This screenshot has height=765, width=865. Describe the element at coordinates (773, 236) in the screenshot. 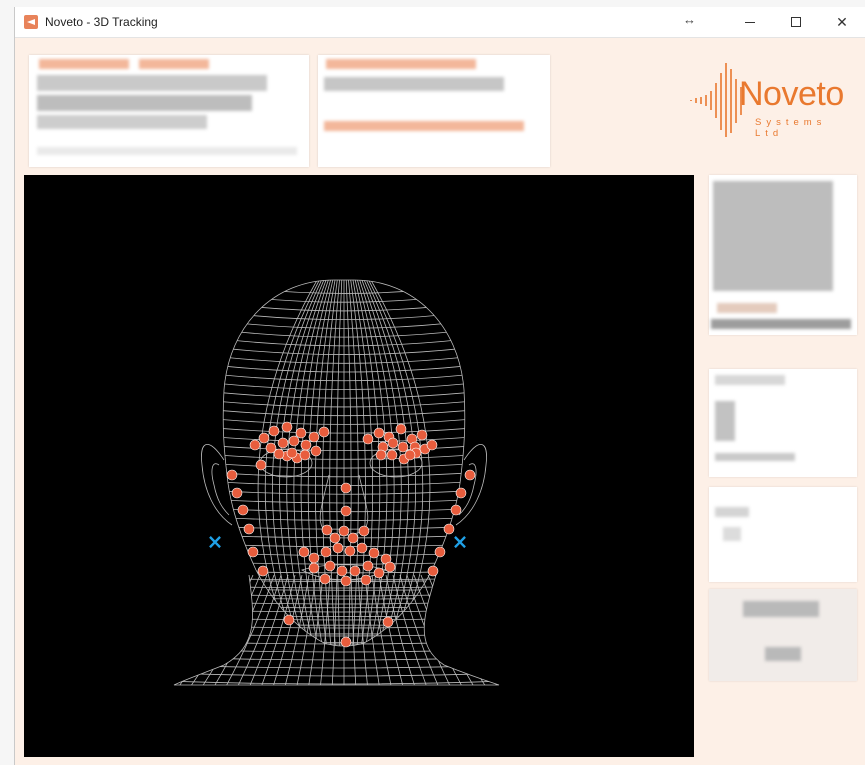

I see `blurred-thumbnail` at that location.